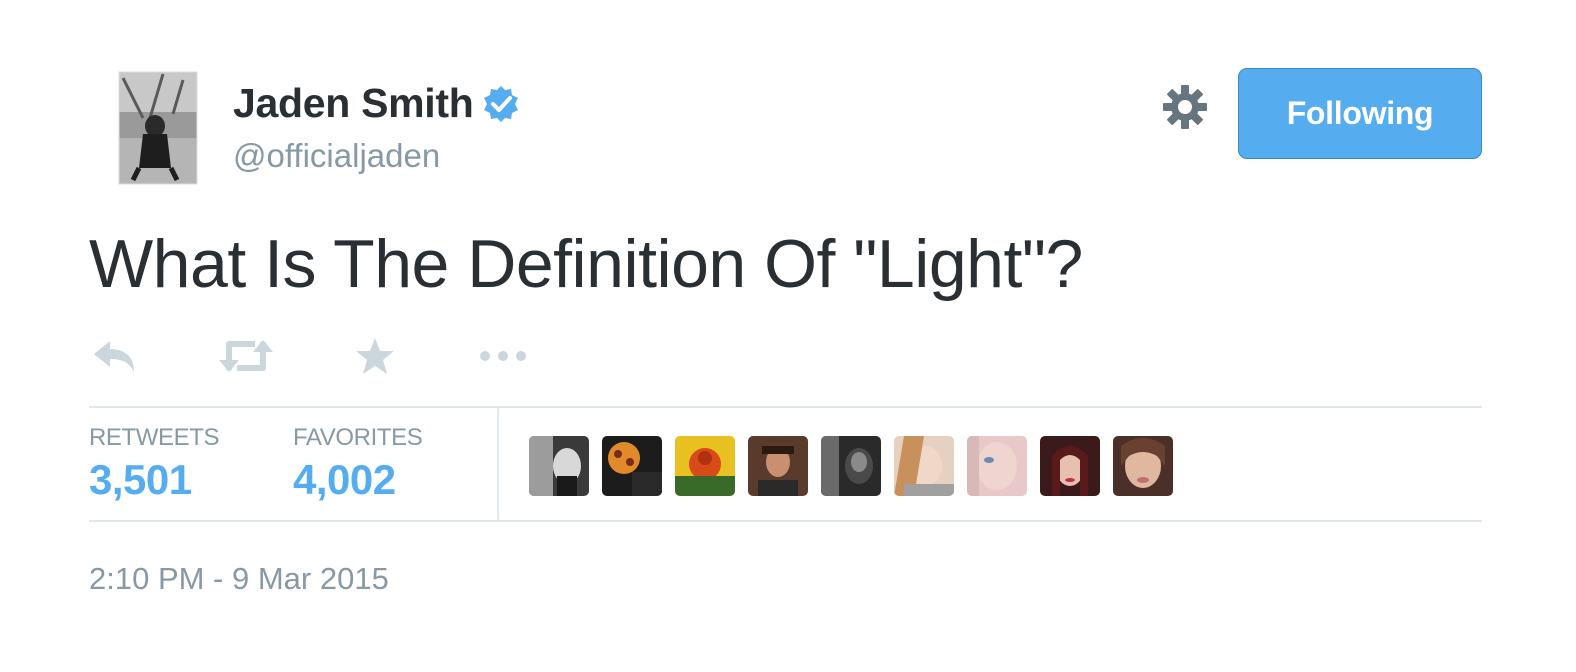 This screenshot has width=1576, height=672. I want to click on gear-icon, so click(1185, 107).